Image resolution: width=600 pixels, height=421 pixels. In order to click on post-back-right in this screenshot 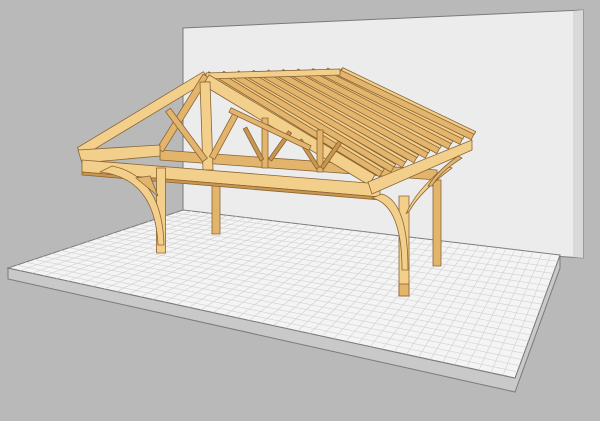, I will do `click(437, 223)`.